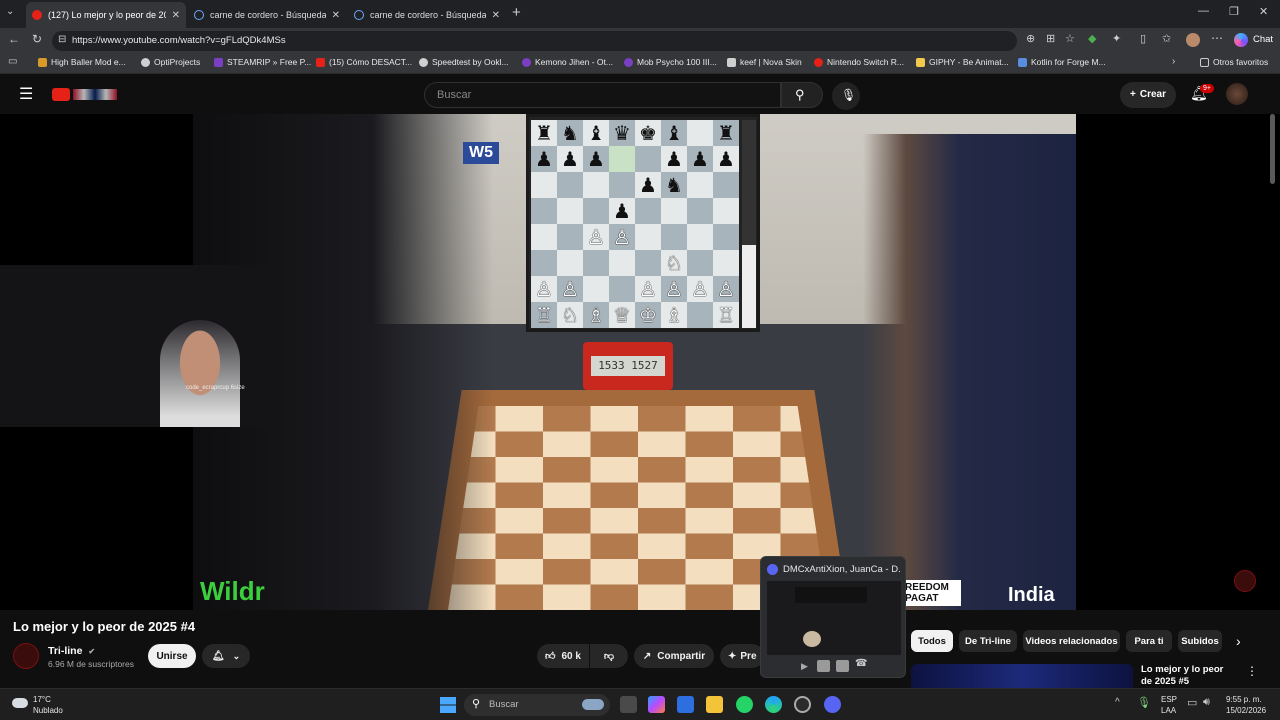 The height and width of the screenshot is (720, 1280). What do you see at coordinates (26, 656) in the screenshot?
I see `channel-avatar` at bounding box center [26, 656].